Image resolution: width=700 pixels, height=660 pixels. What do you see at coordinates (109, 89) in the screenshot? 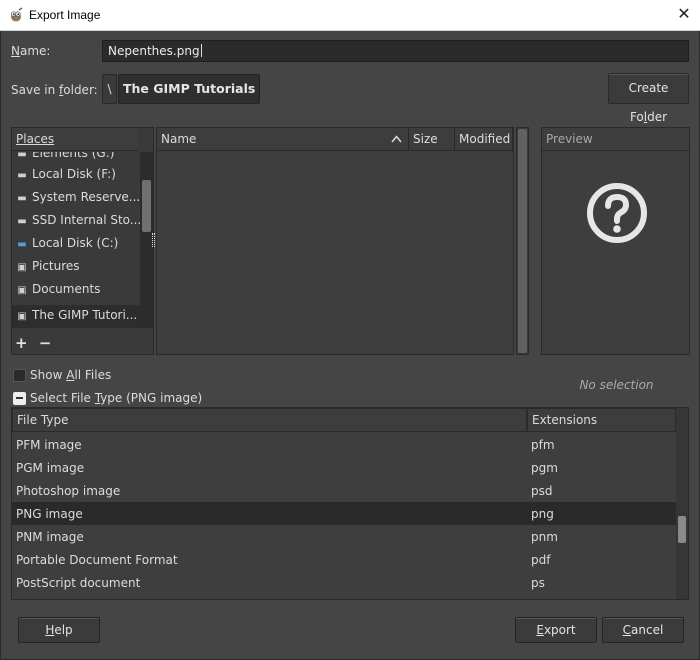
I see `path-root-button: \` at bounding box center [109, 89].